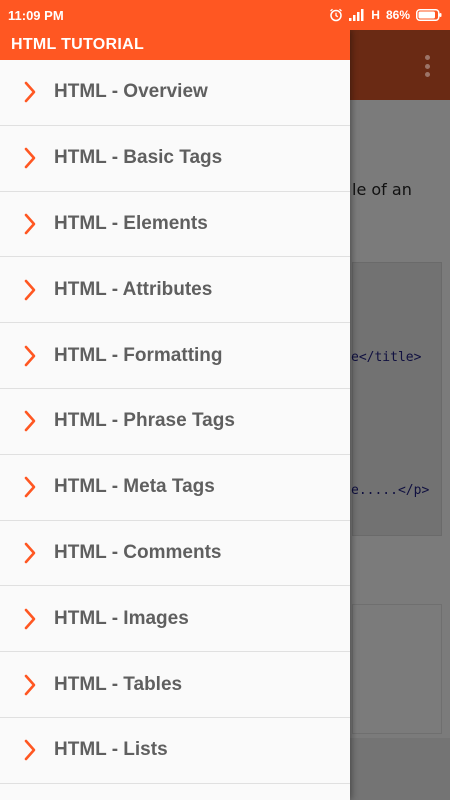  Describe the element at coordinates (396, 399) in the screenshot. I see `background-code-box: e</title> e.....</p>` at that location.